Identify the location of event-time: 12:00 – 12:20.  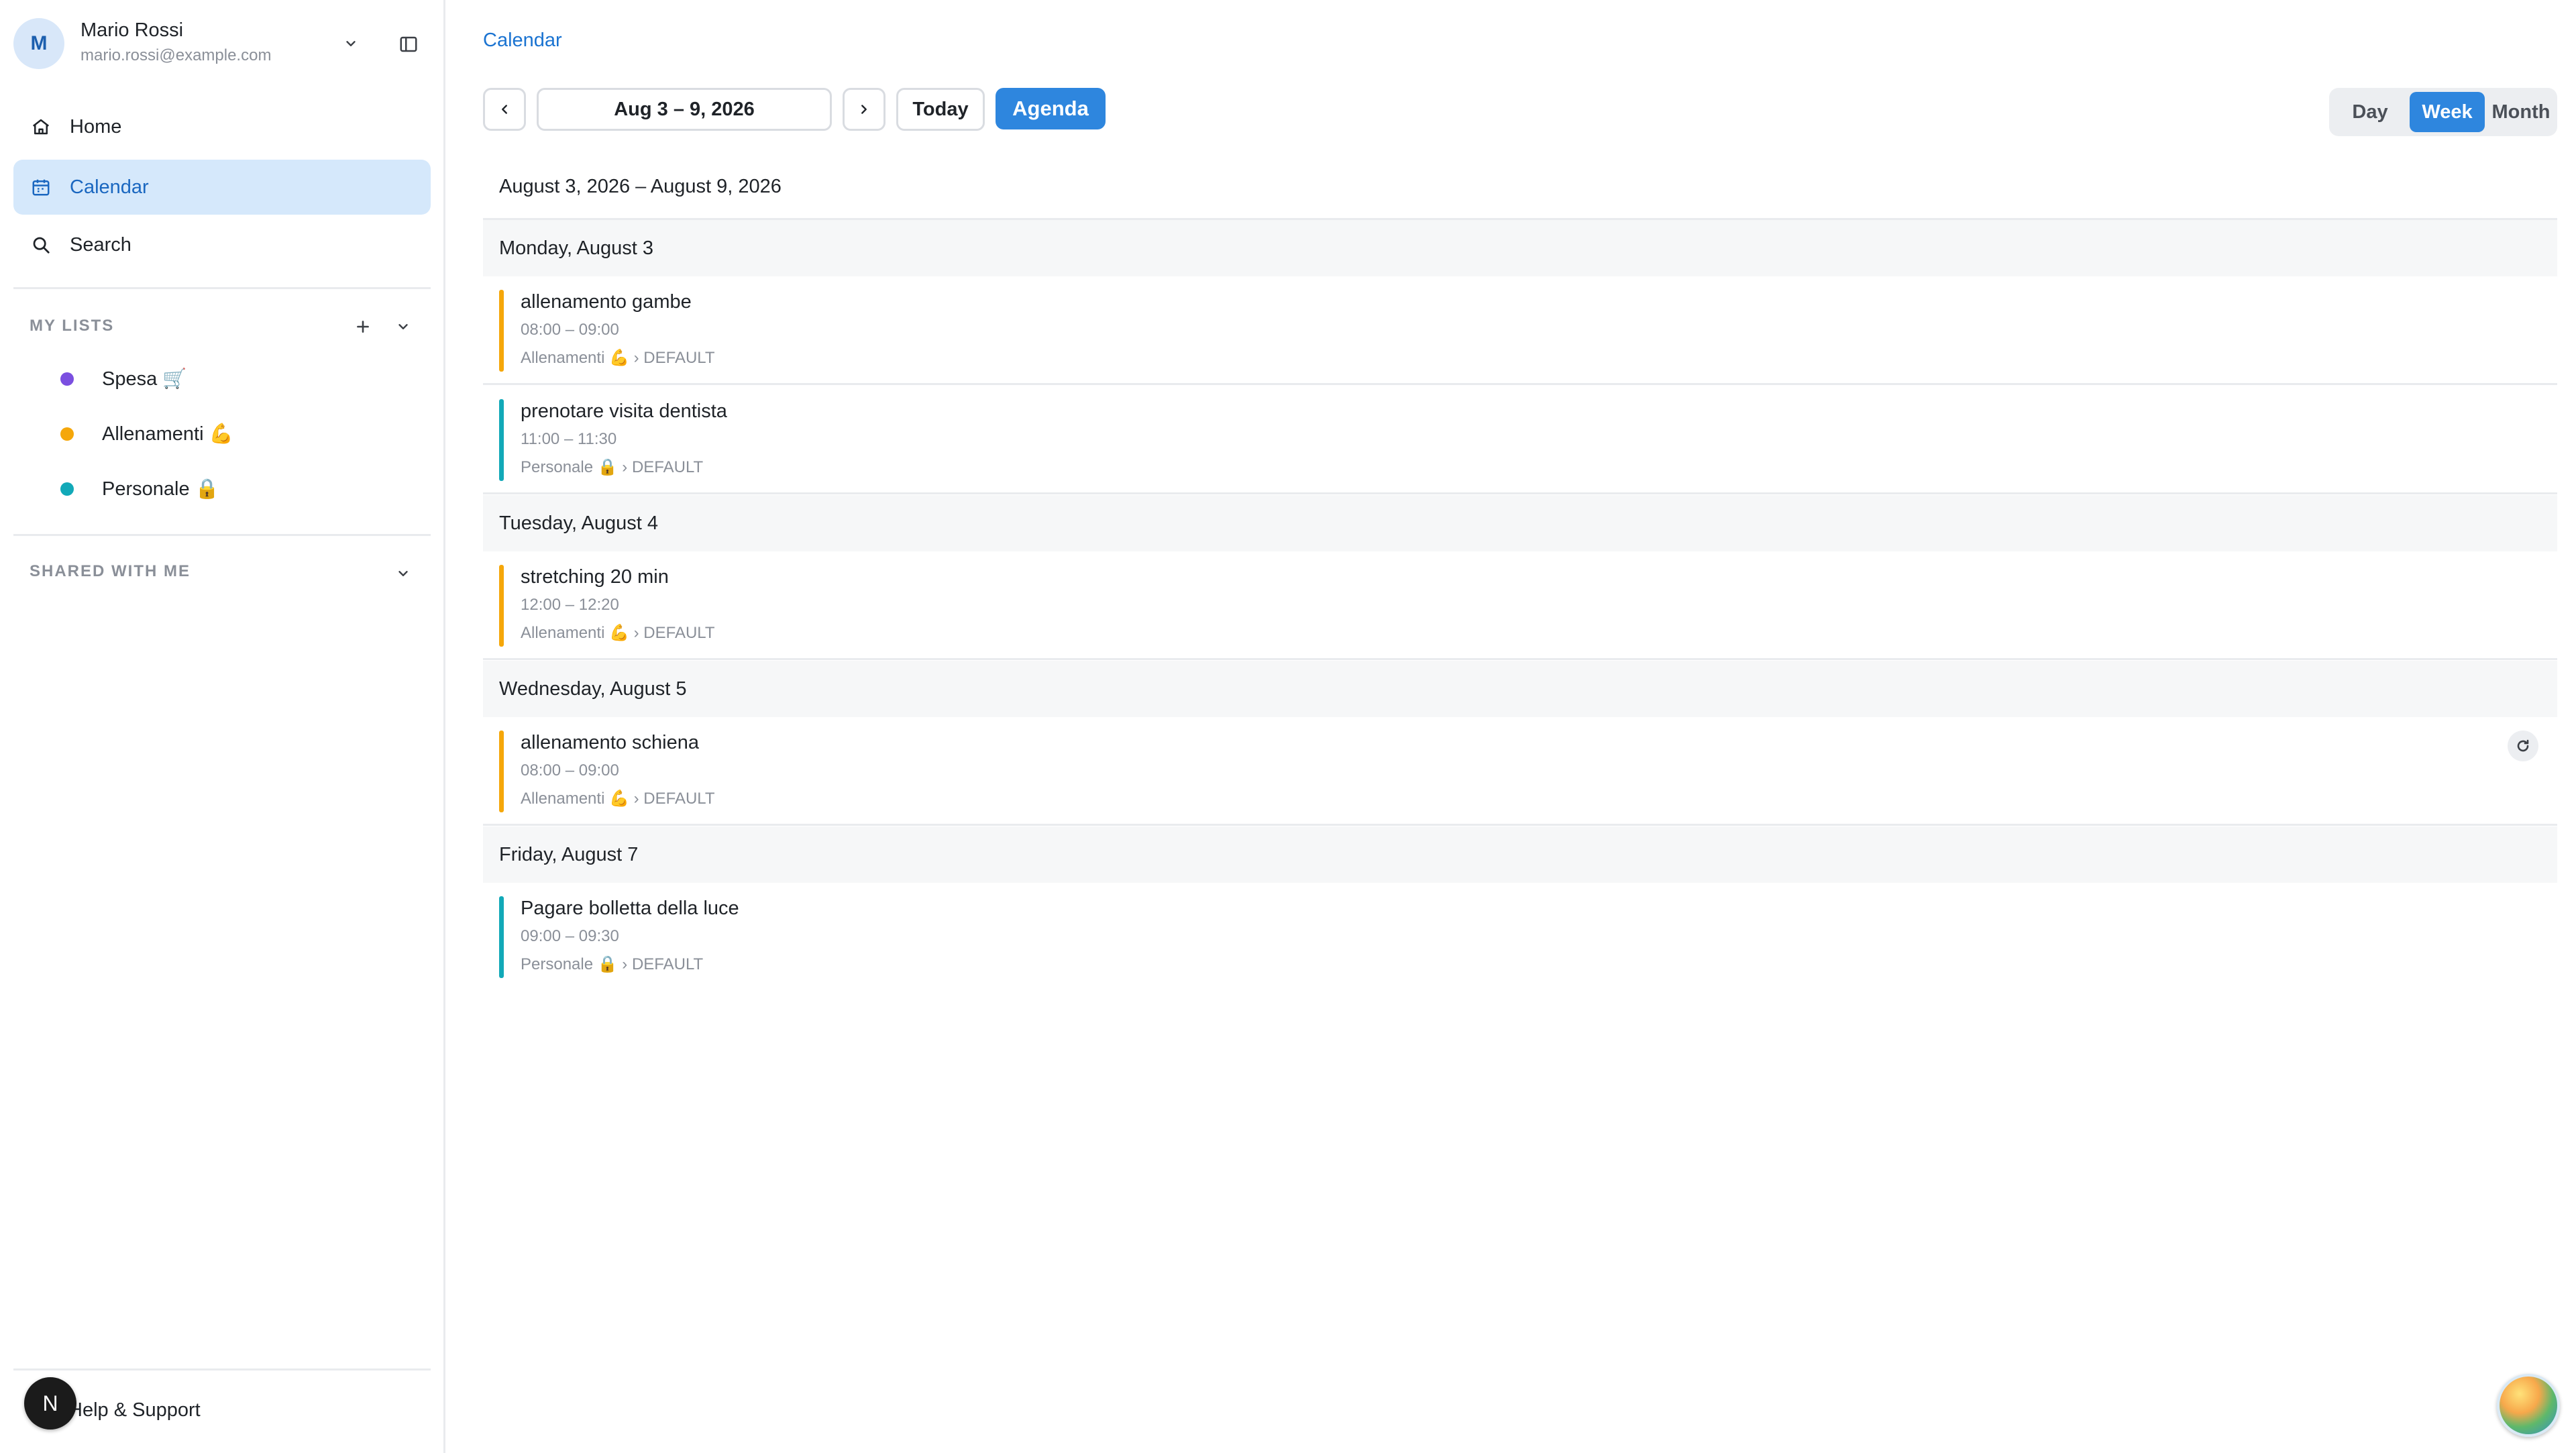
(570, 605).